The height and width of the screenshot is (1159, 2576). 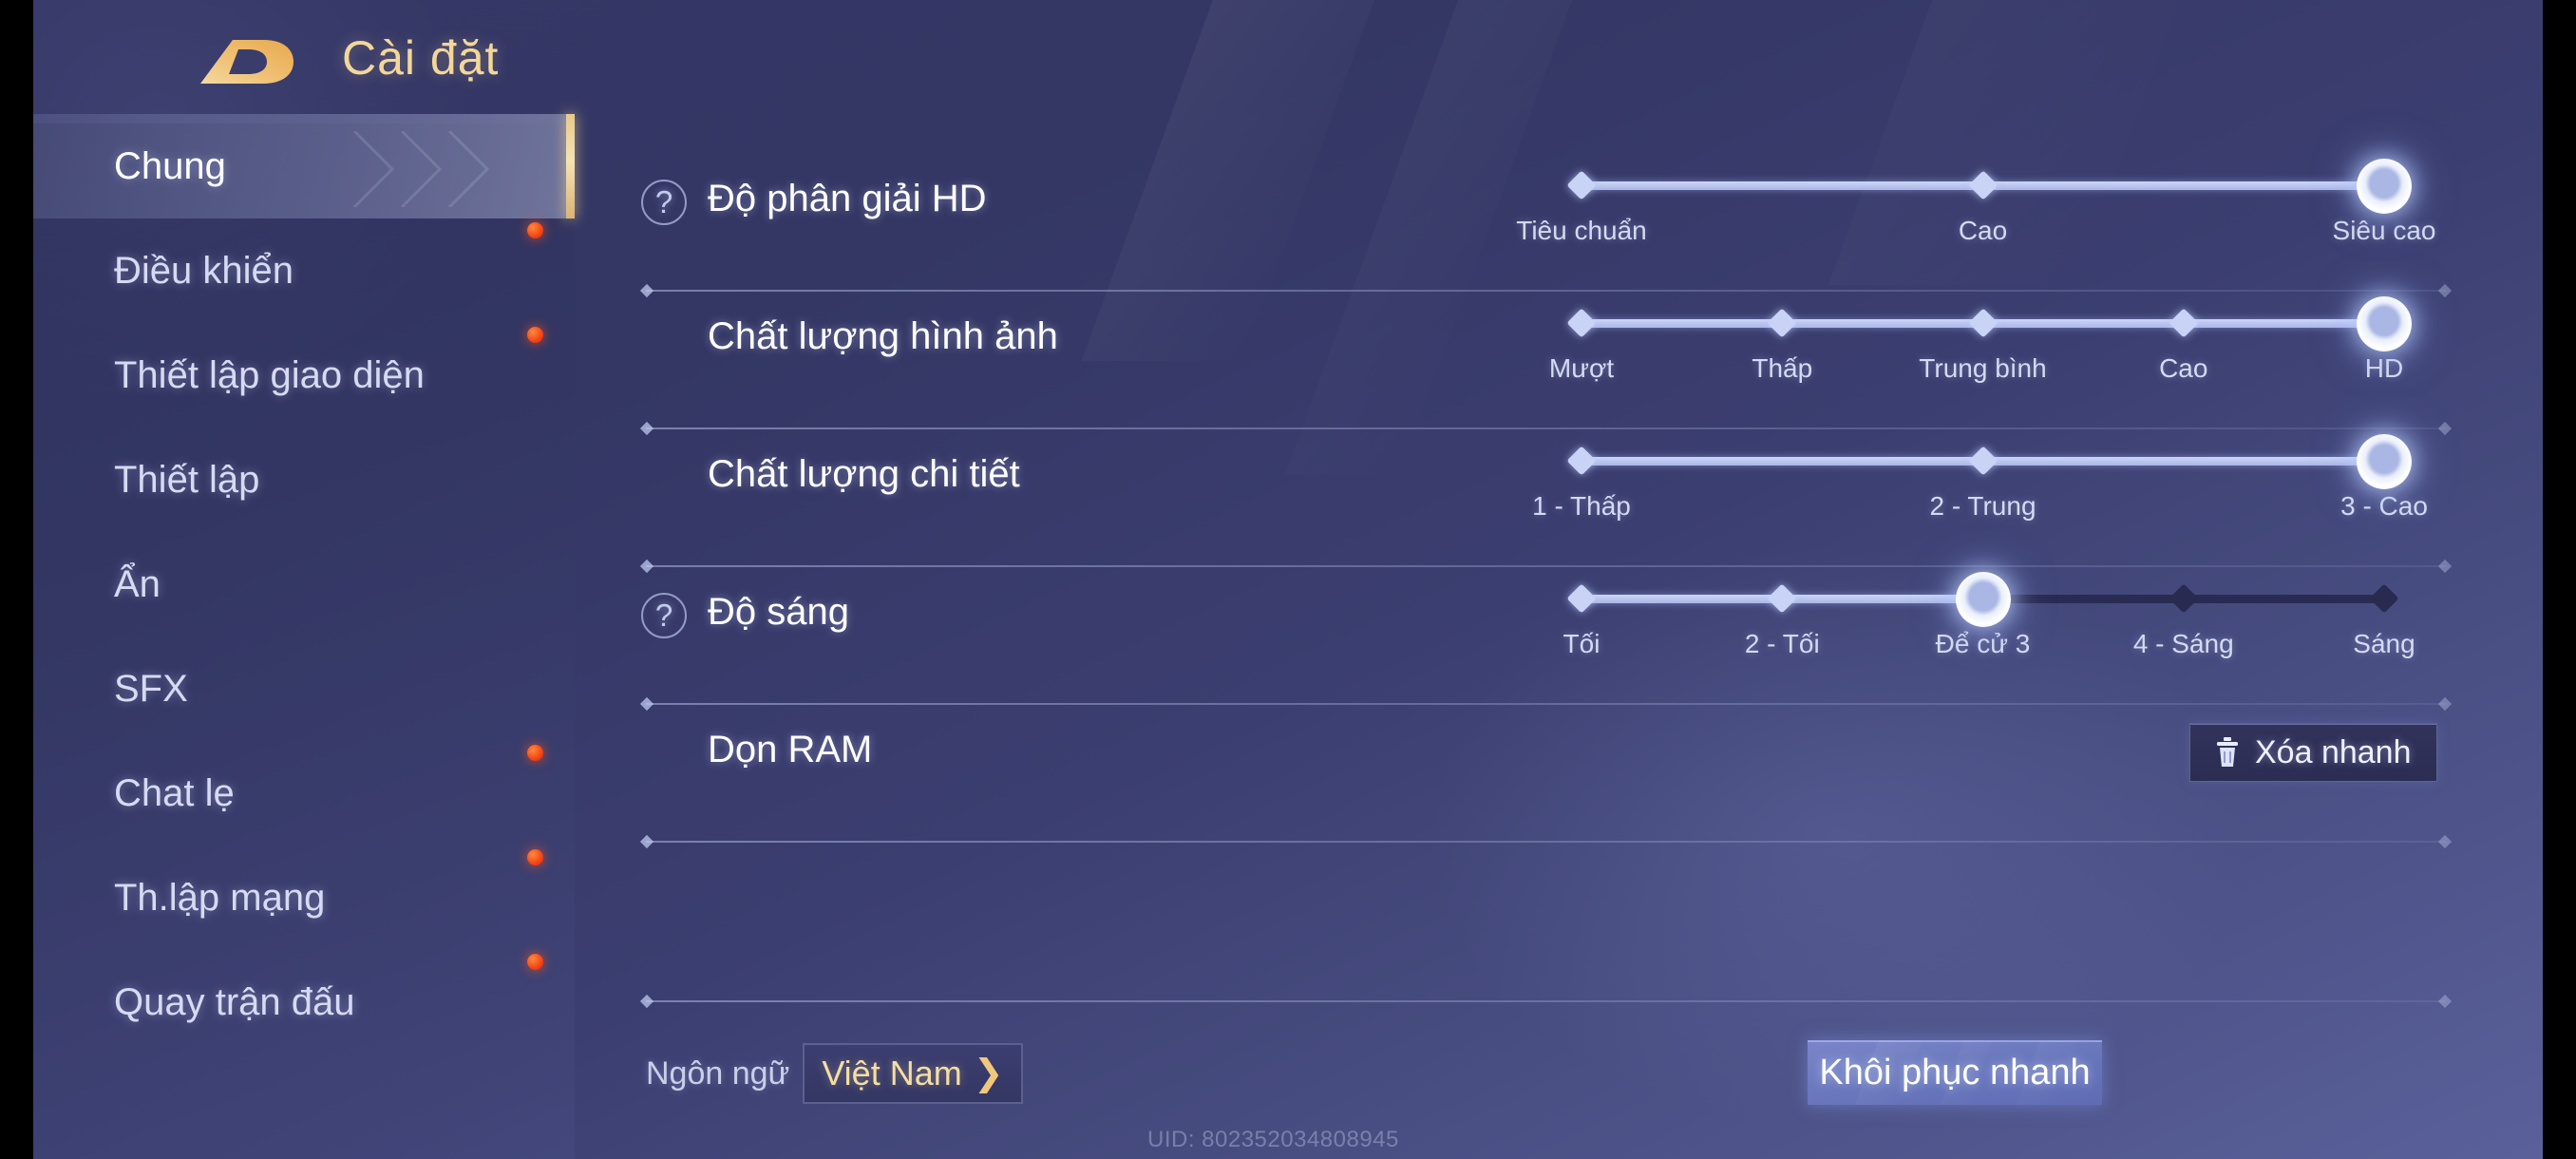 I want to click on game-logo-icon, so click(x=247, y=61).